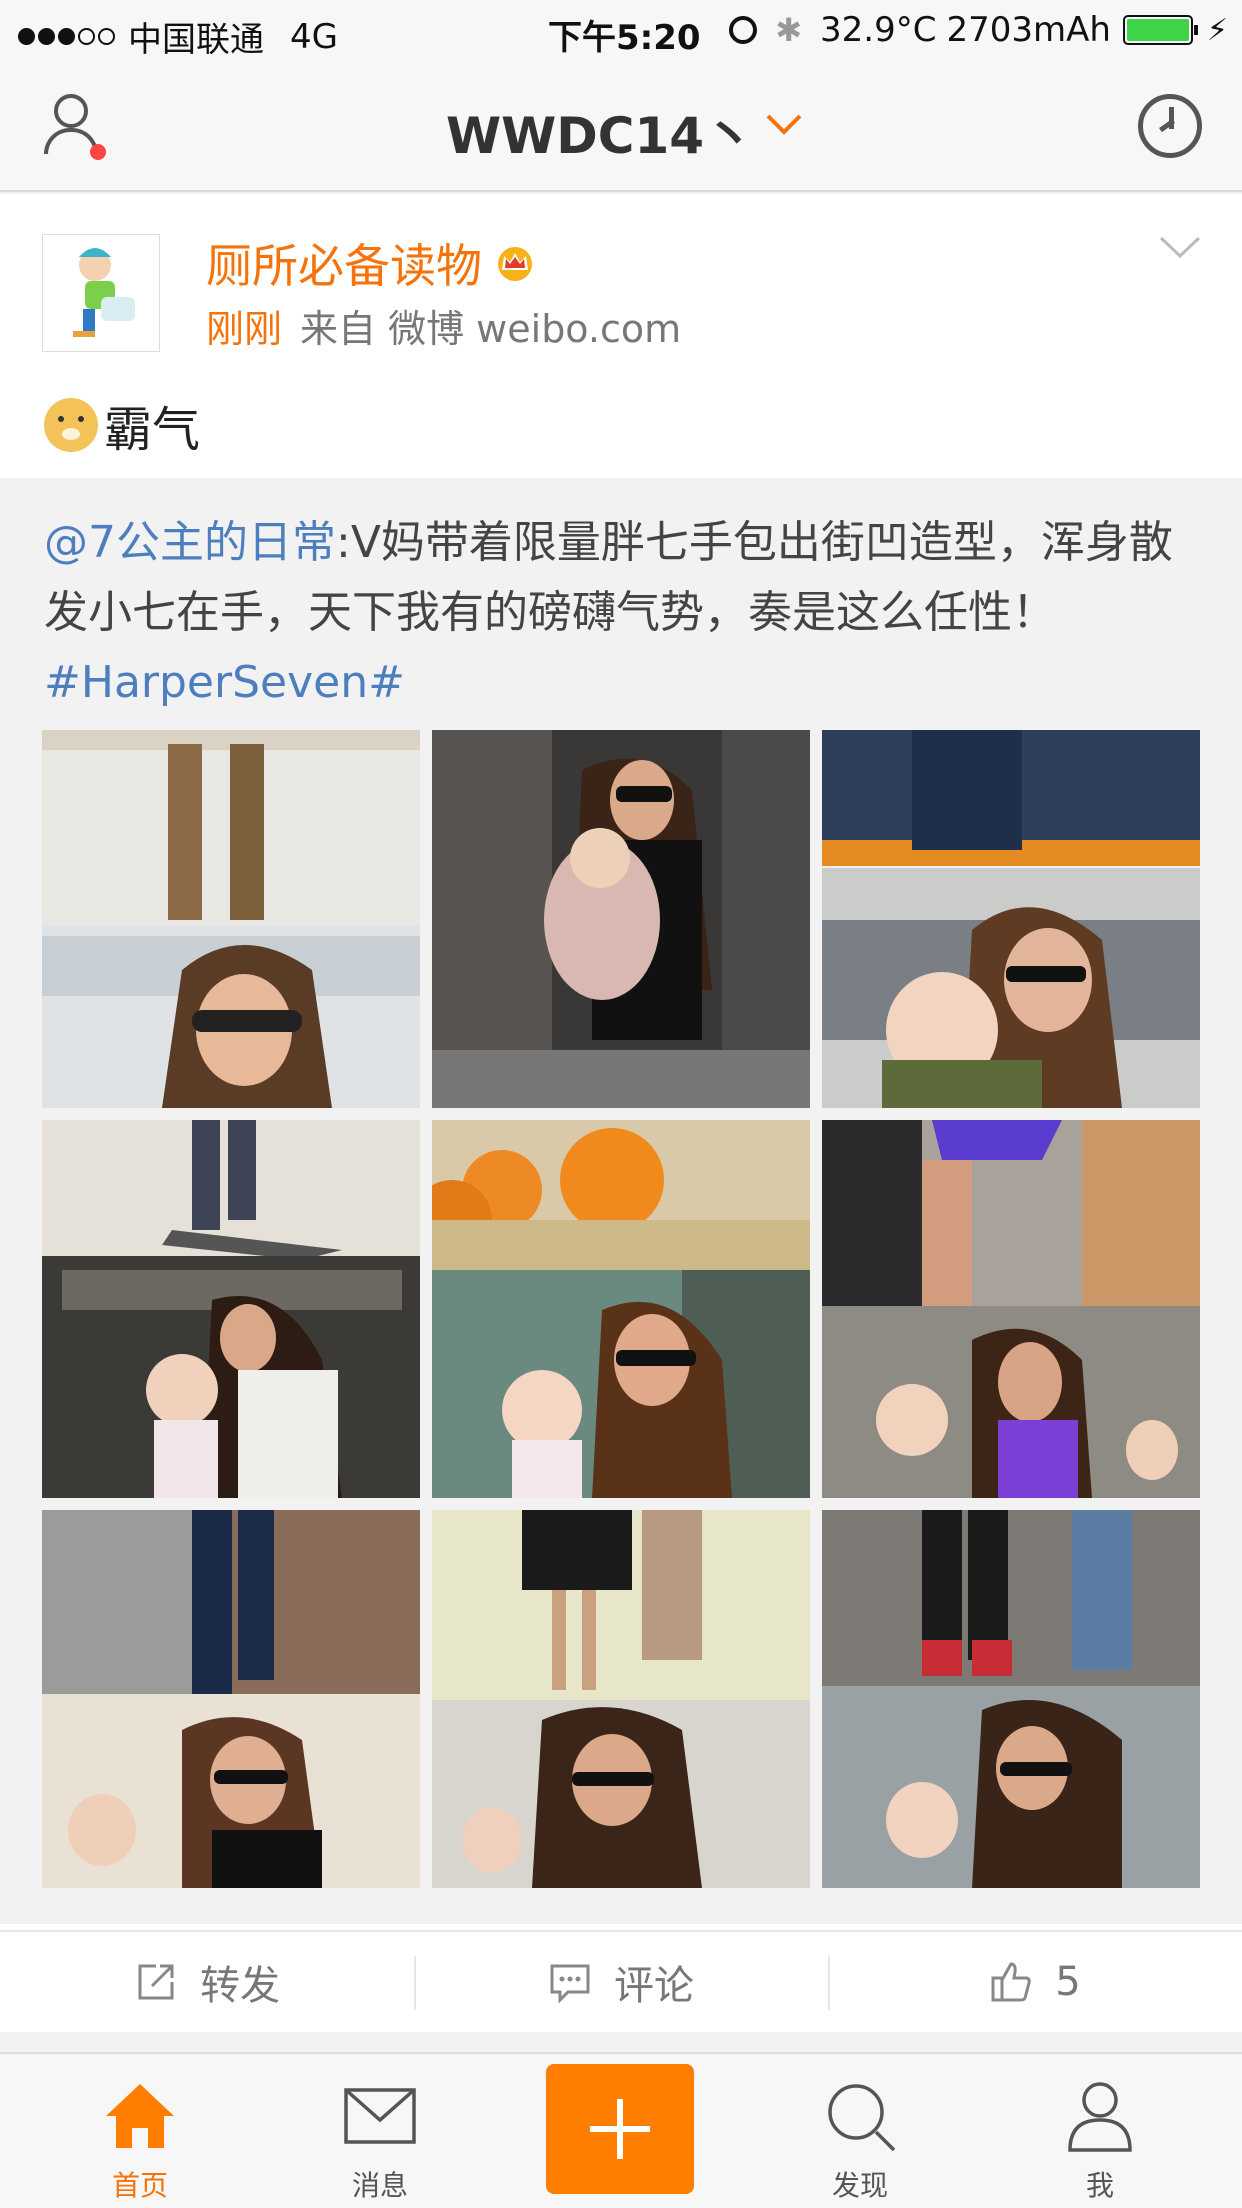 This screenshot has height=2208, width=1242. What do you see at coordinates (196, 40) in the screenshot?
I see `carrier-name: 中国联通` at bounding box center [196, 40].